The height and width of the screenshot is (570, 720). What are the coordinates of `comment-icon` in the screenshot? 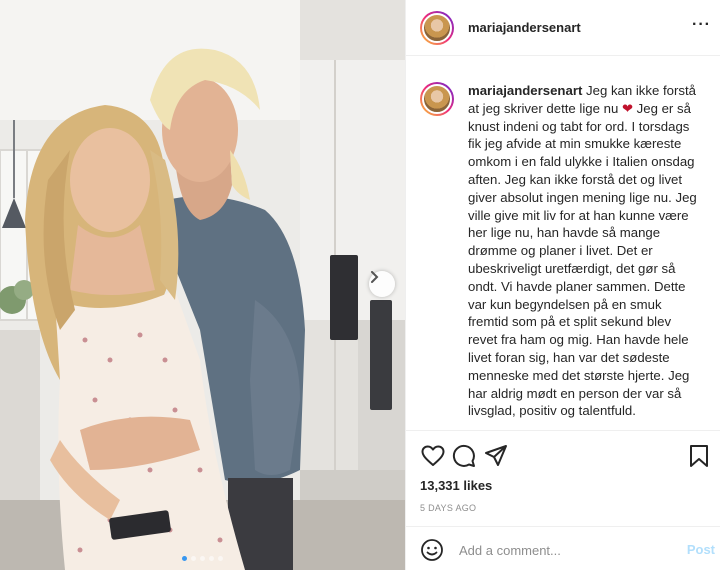 It's located at (463, 455).